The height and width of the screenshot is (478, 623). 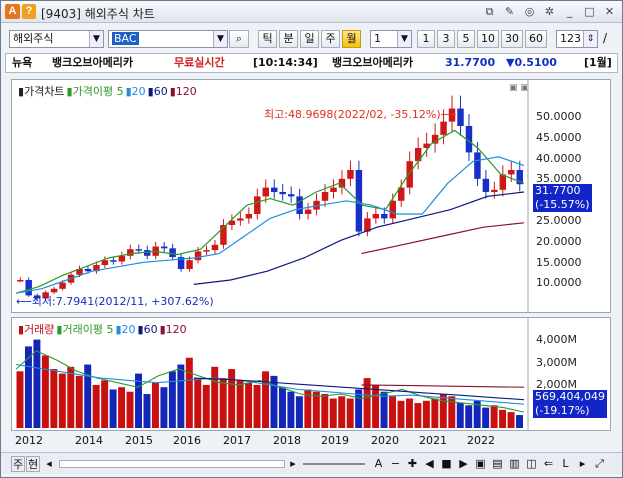 I want to click on x-tick-label: 2015, so click(x=139, y=440).